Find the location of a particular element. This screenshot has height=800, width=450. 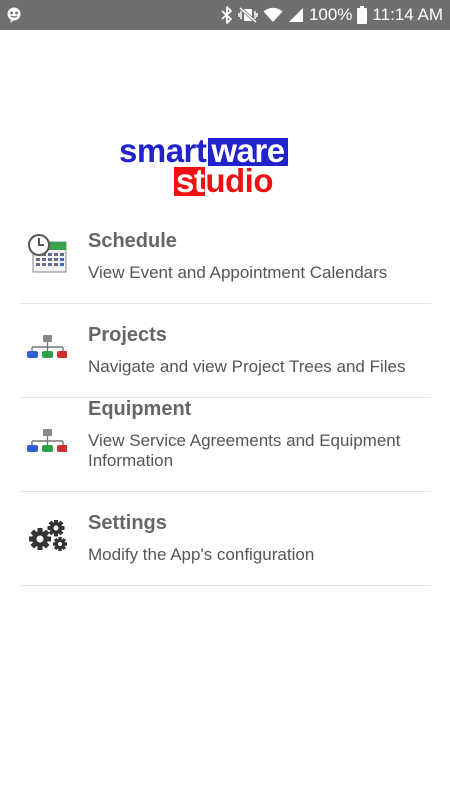

bluetooth-icon is located at coordinates (227, 15).